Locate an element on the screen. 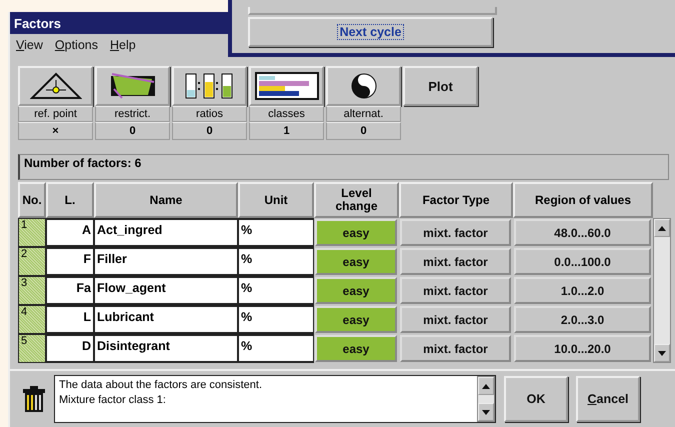 This screenshot has height=427, width=675. triangle-target-icon is located at coordinates (56, 86).